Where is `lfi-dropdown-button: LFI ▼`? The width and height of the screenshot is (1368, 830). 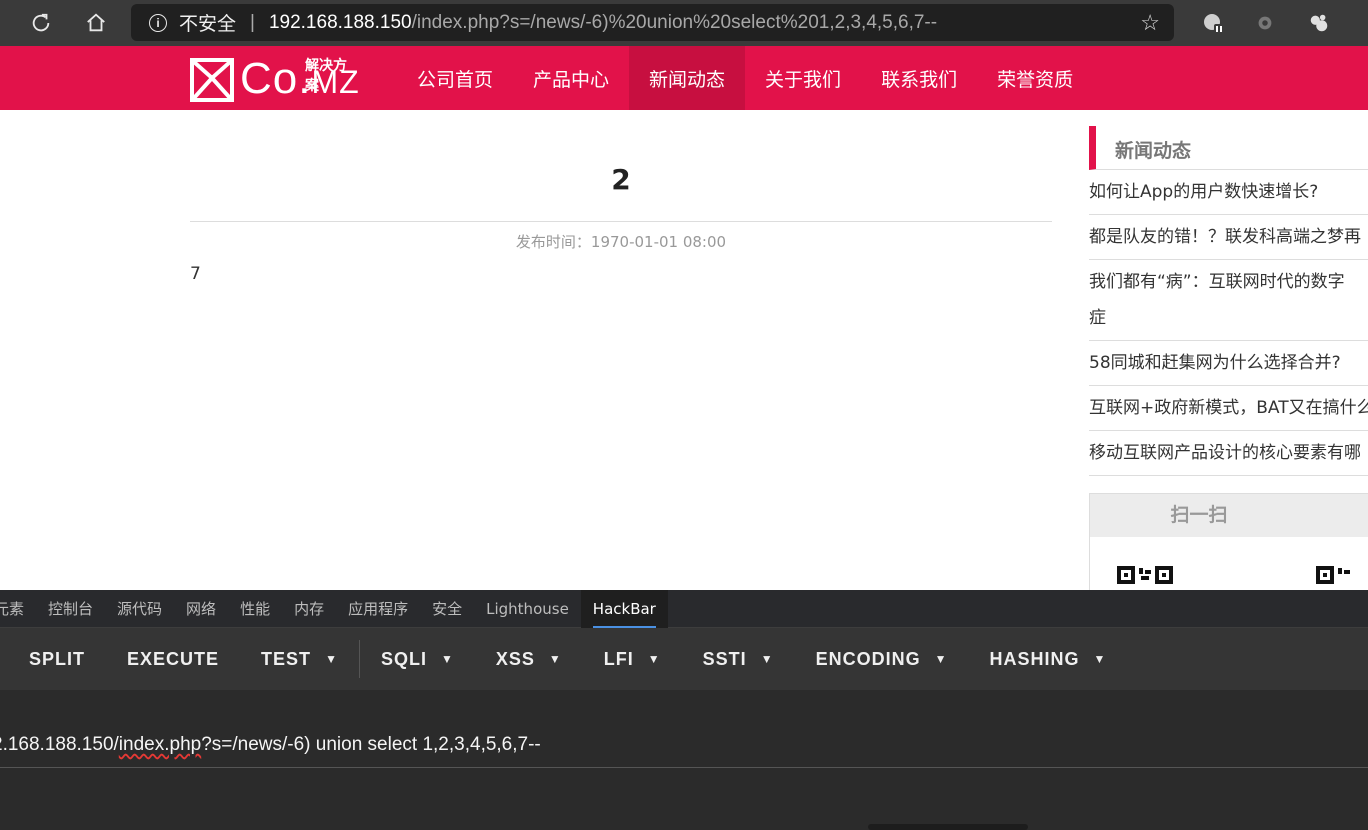
lfi-dropdown-button: LFI ▼ is located at coordinates (632, 659).